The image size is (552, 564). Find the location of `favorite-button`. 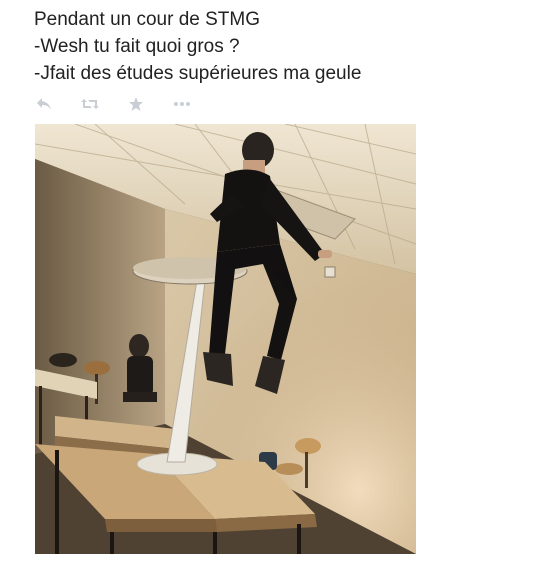

favorite-button is located at coordinates (136, 104).